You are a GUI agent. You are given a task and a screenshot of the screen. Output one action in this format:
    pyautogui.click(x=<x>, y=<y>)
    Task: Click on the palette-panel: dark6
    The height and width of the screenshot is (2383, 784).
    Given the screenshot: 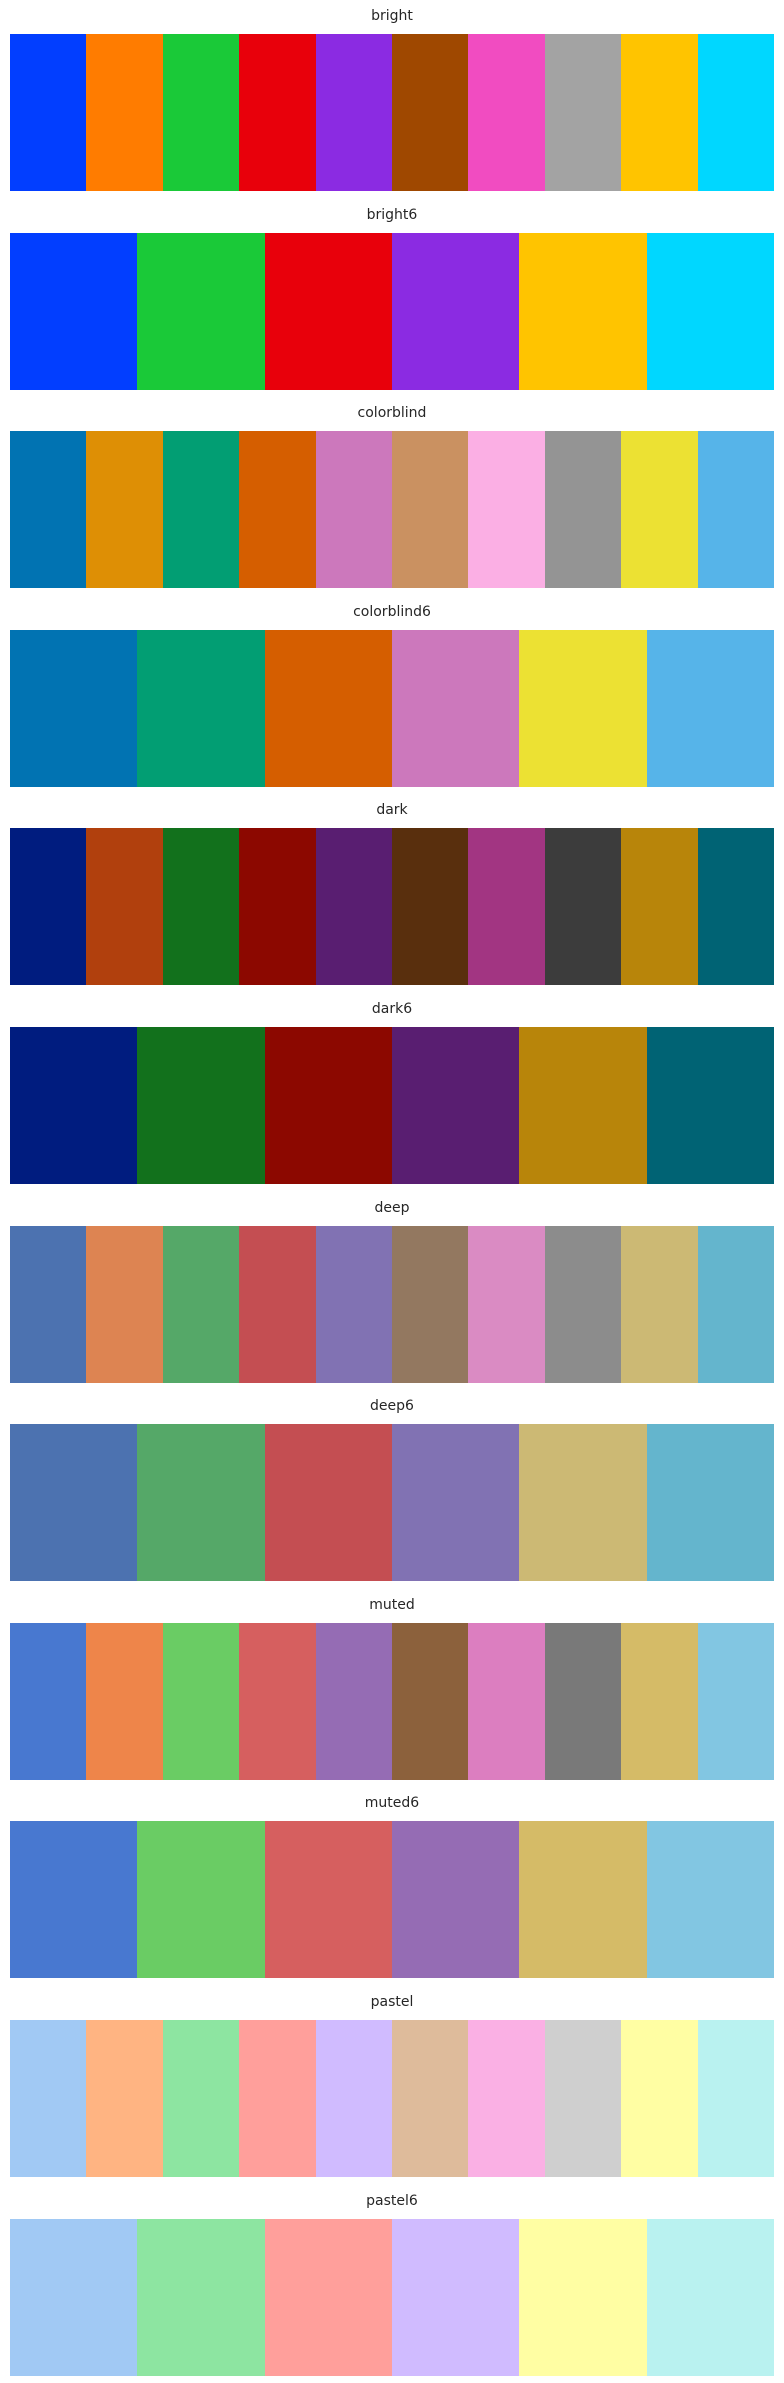 What is the action you would take?
    pyautogui.click(x=392, y=1088)
    